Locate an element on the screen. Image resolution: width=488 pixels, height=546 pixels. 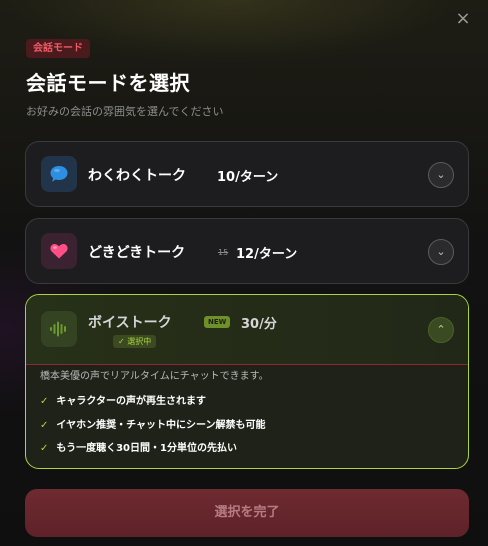
feature-item: ✓ キャラクターの声が再生されます is located at coordinates (123, 399).